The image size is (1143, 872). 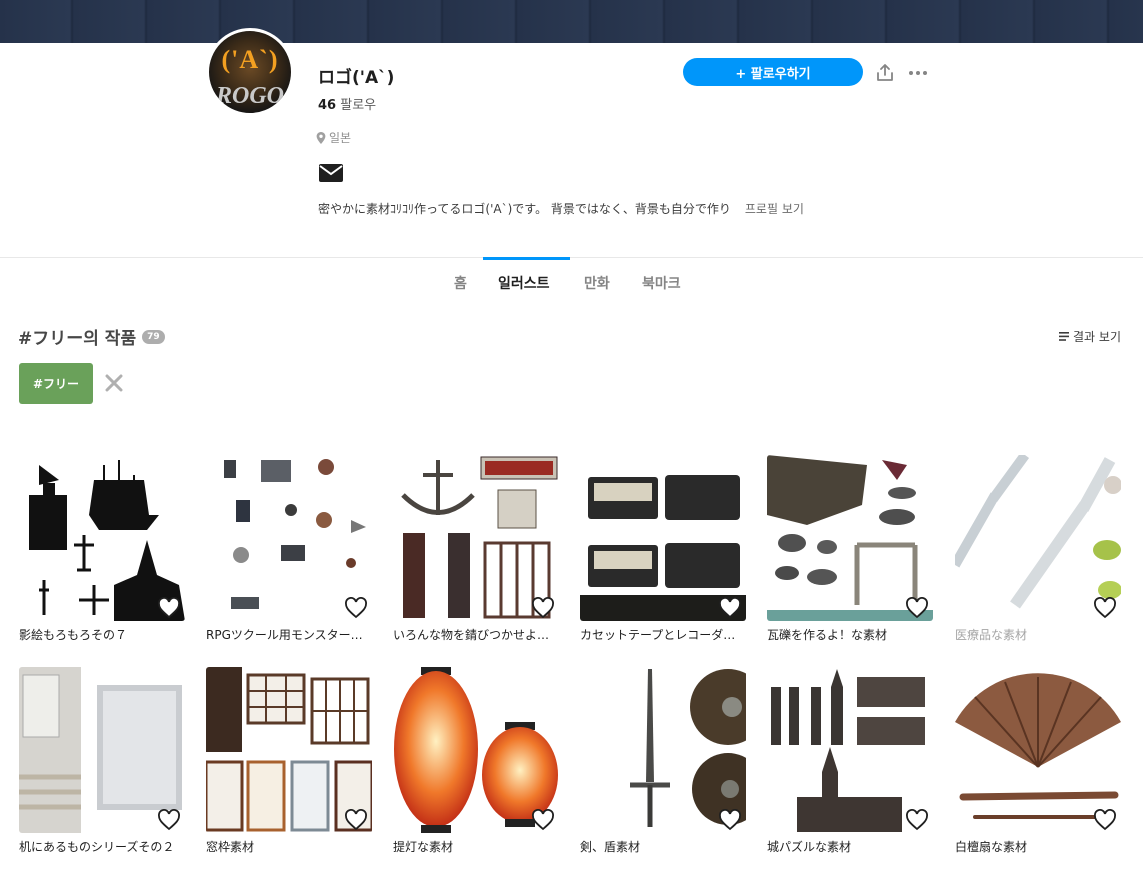 I want to click on profile-view-link: 프로필 보기, so click(x=774, y=208).